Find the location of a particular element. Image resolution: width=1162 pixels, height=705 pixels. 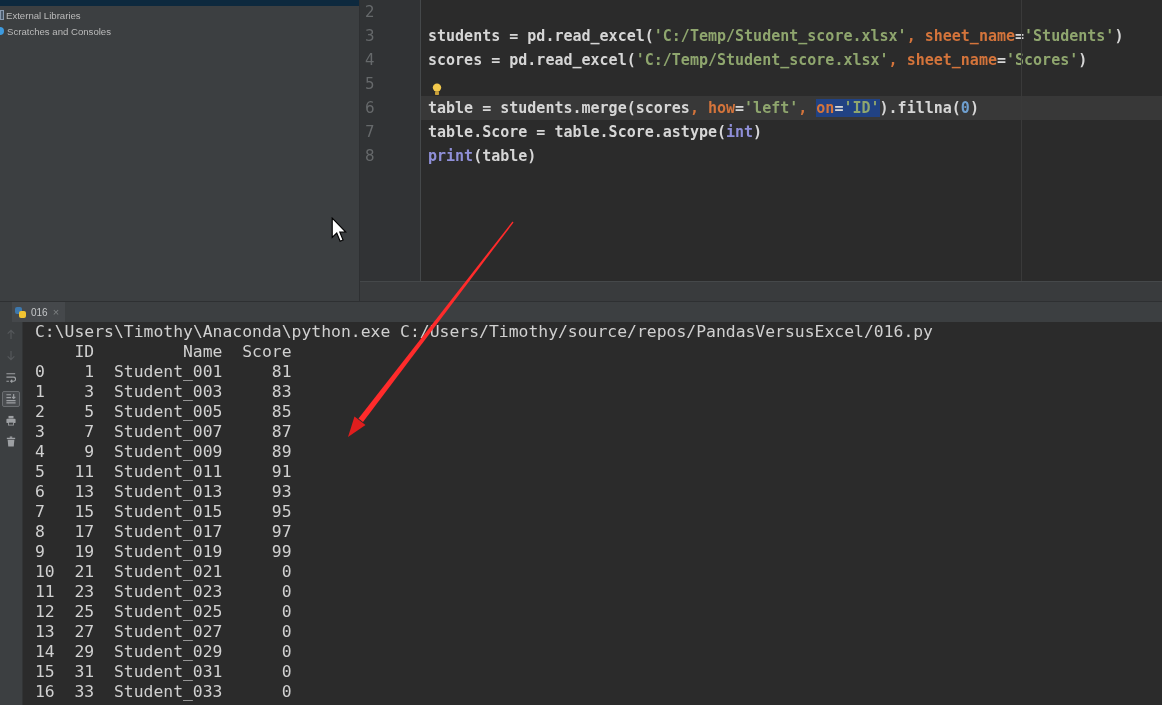

tree-item: Scratches and Consoles is located at coordinates (59, 31).